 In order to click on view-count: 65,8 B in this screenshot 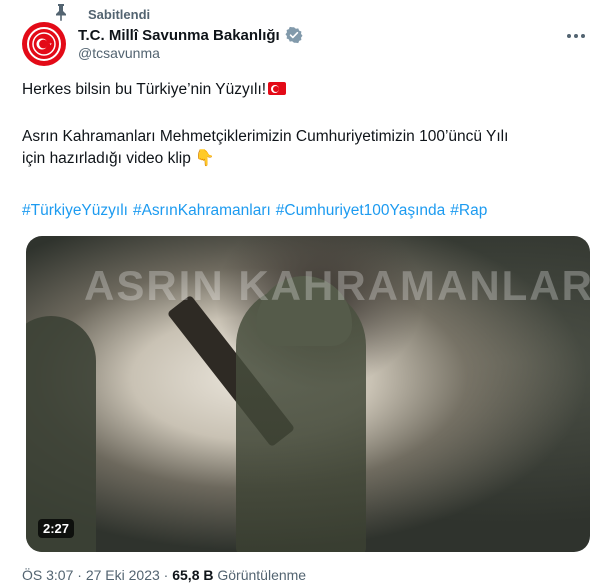, I will do `click(193, 575)`.